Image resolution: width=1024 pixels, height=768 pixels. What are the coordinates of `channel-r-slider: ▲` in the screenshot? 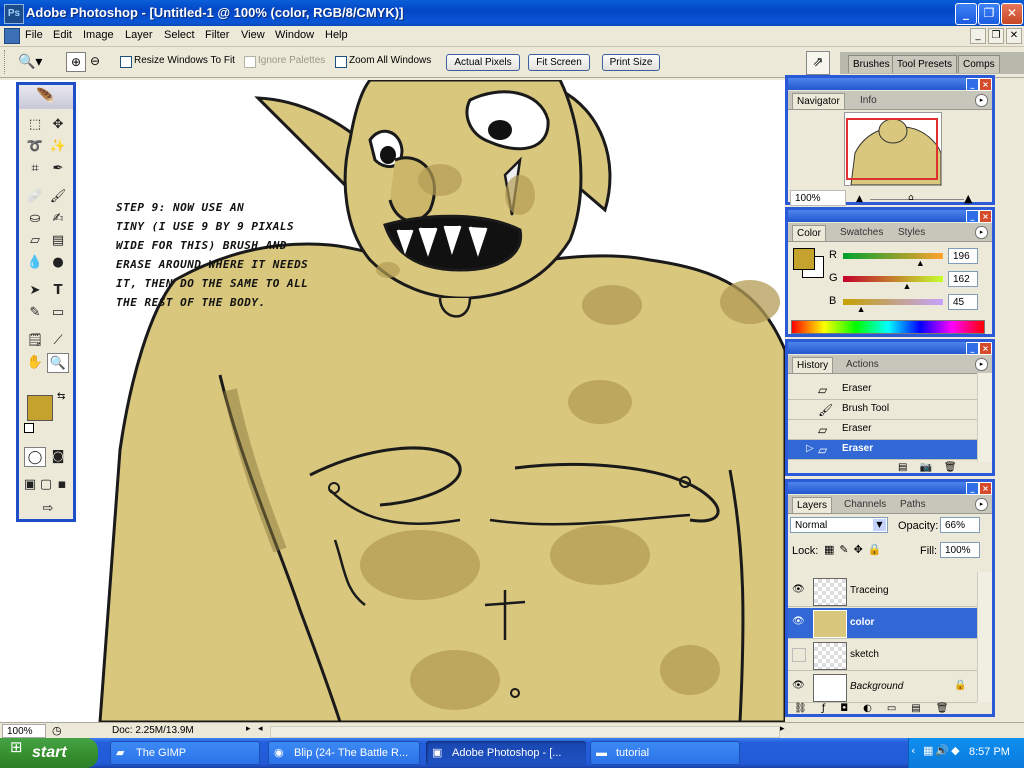 It's located at (893, 260).